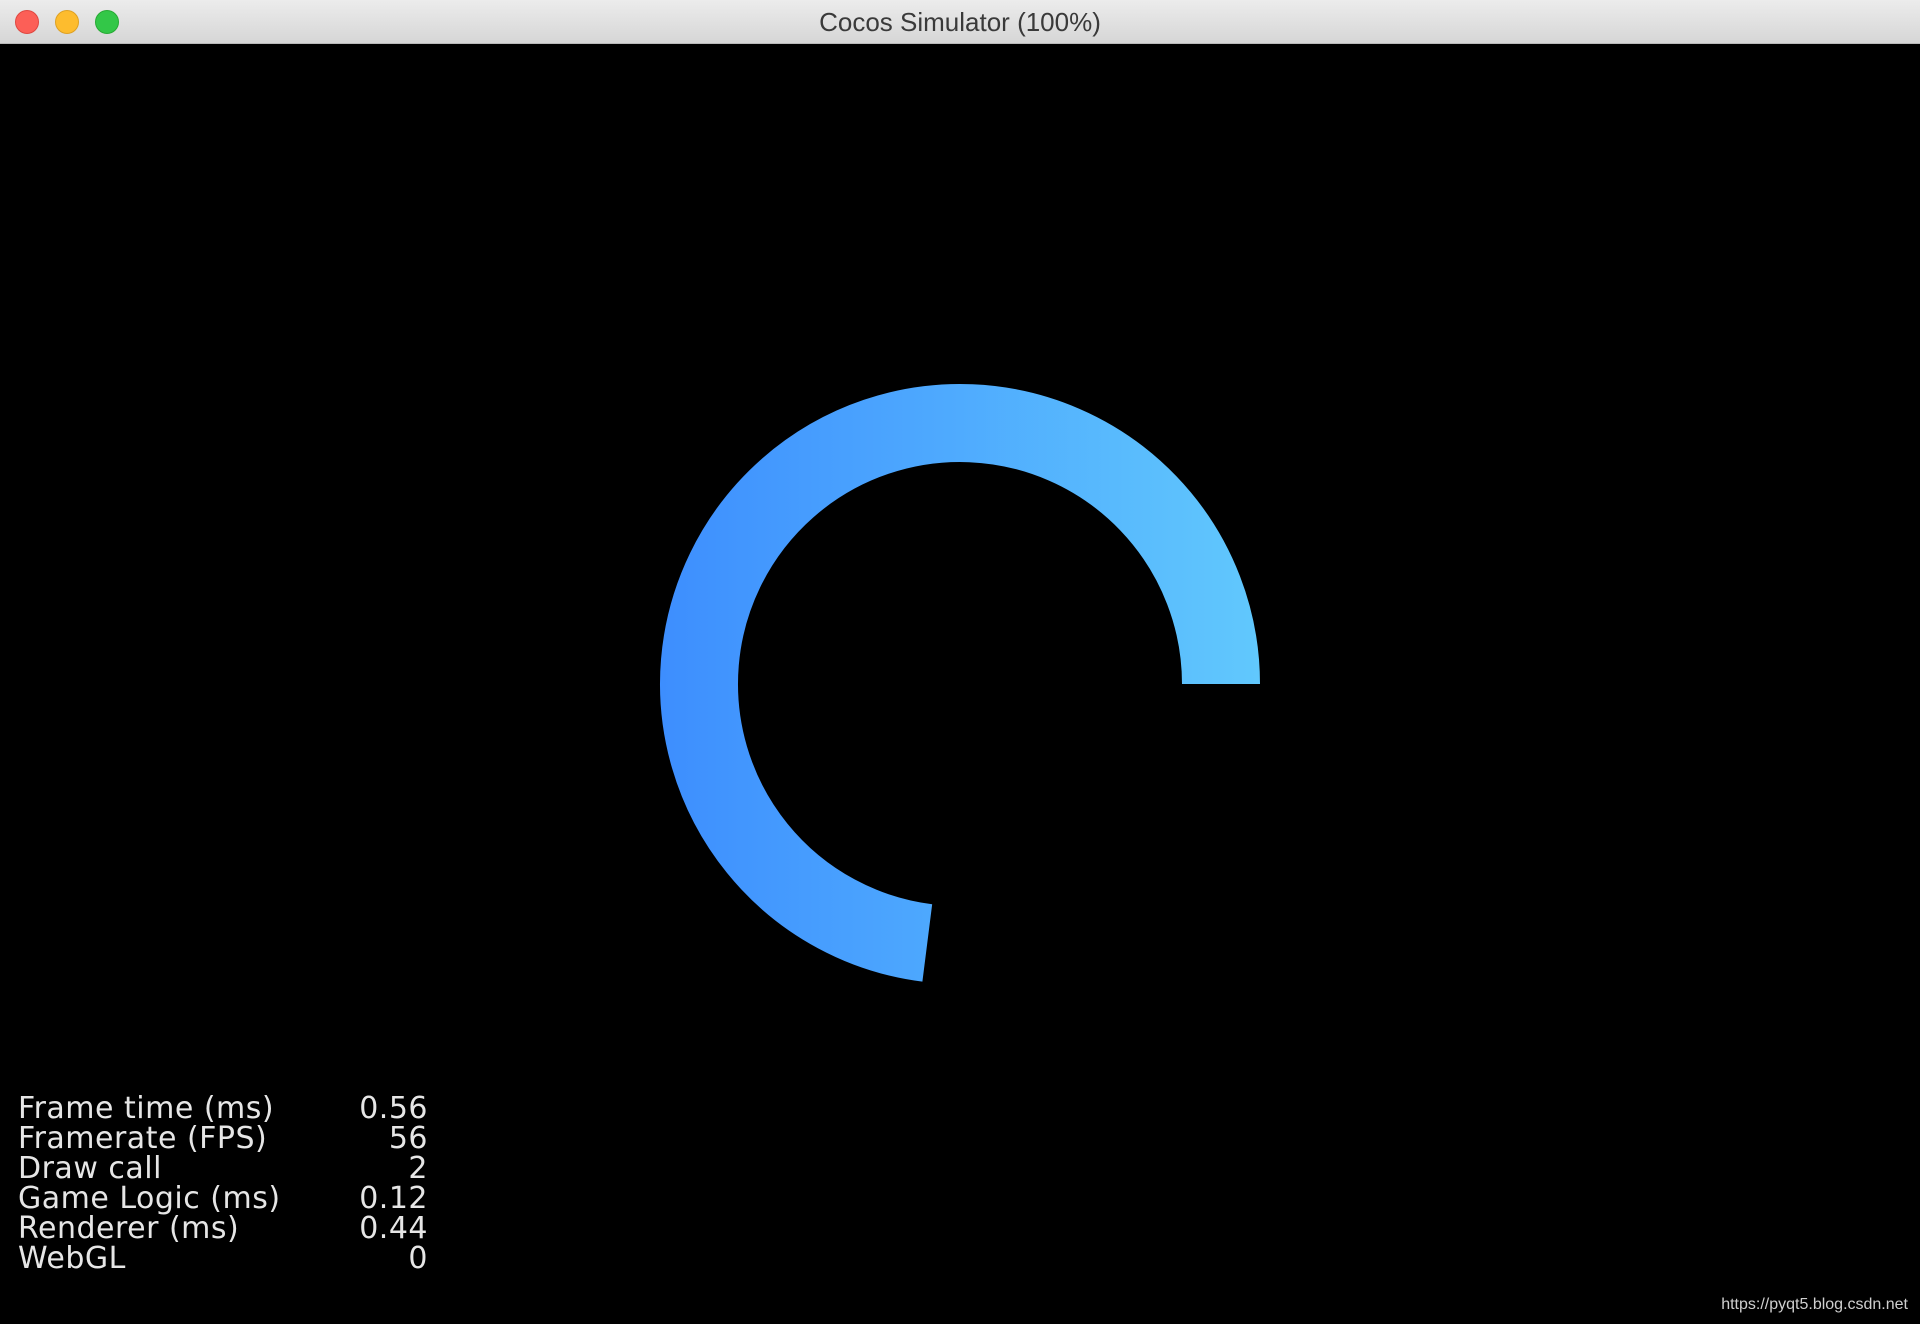 The image size is (1920, 1324). I want to click on stat-label: Game Logic (ms), so click(149, 1198).